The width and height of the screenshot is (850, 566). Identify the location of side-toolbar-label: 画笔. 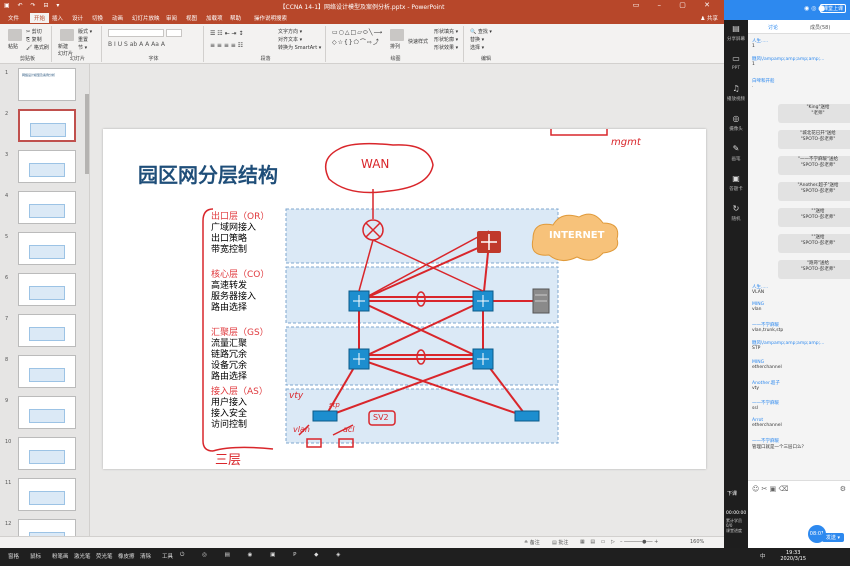
(736, 159).